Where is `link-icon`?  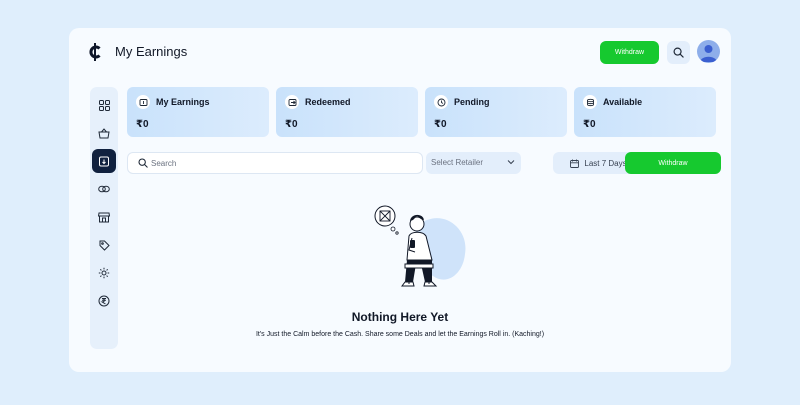 link-icon is located at coordinates (104, 189).